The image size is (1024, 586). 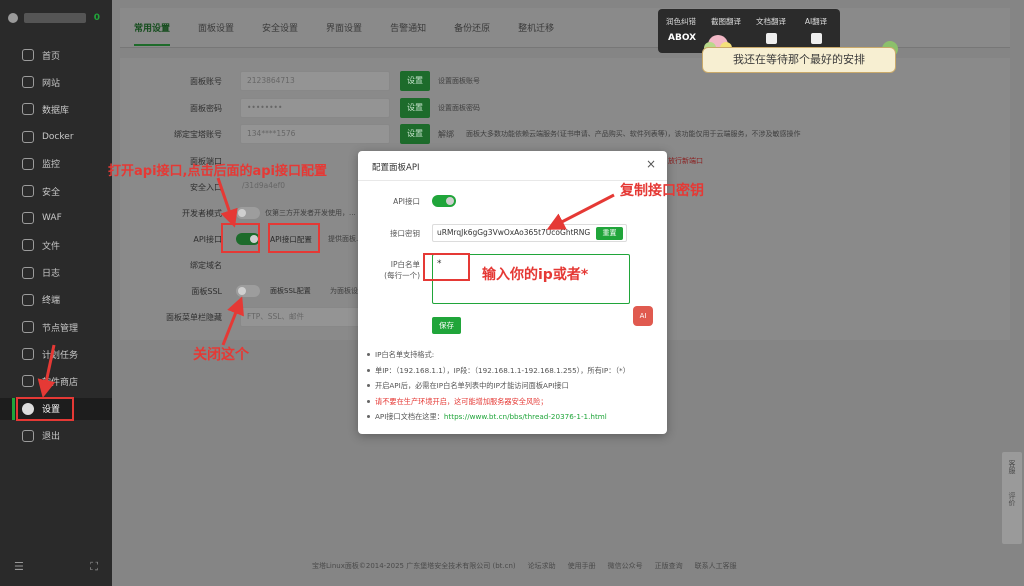 I want to click on sidebar-header: 0, so click(x=56, y=18).